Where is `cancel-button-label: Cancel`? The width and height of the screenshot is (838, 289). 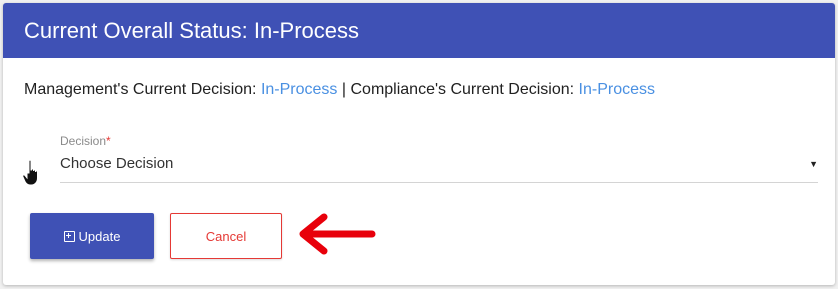 cancel-button-label: Cancel is located at coordinates (226, 236).